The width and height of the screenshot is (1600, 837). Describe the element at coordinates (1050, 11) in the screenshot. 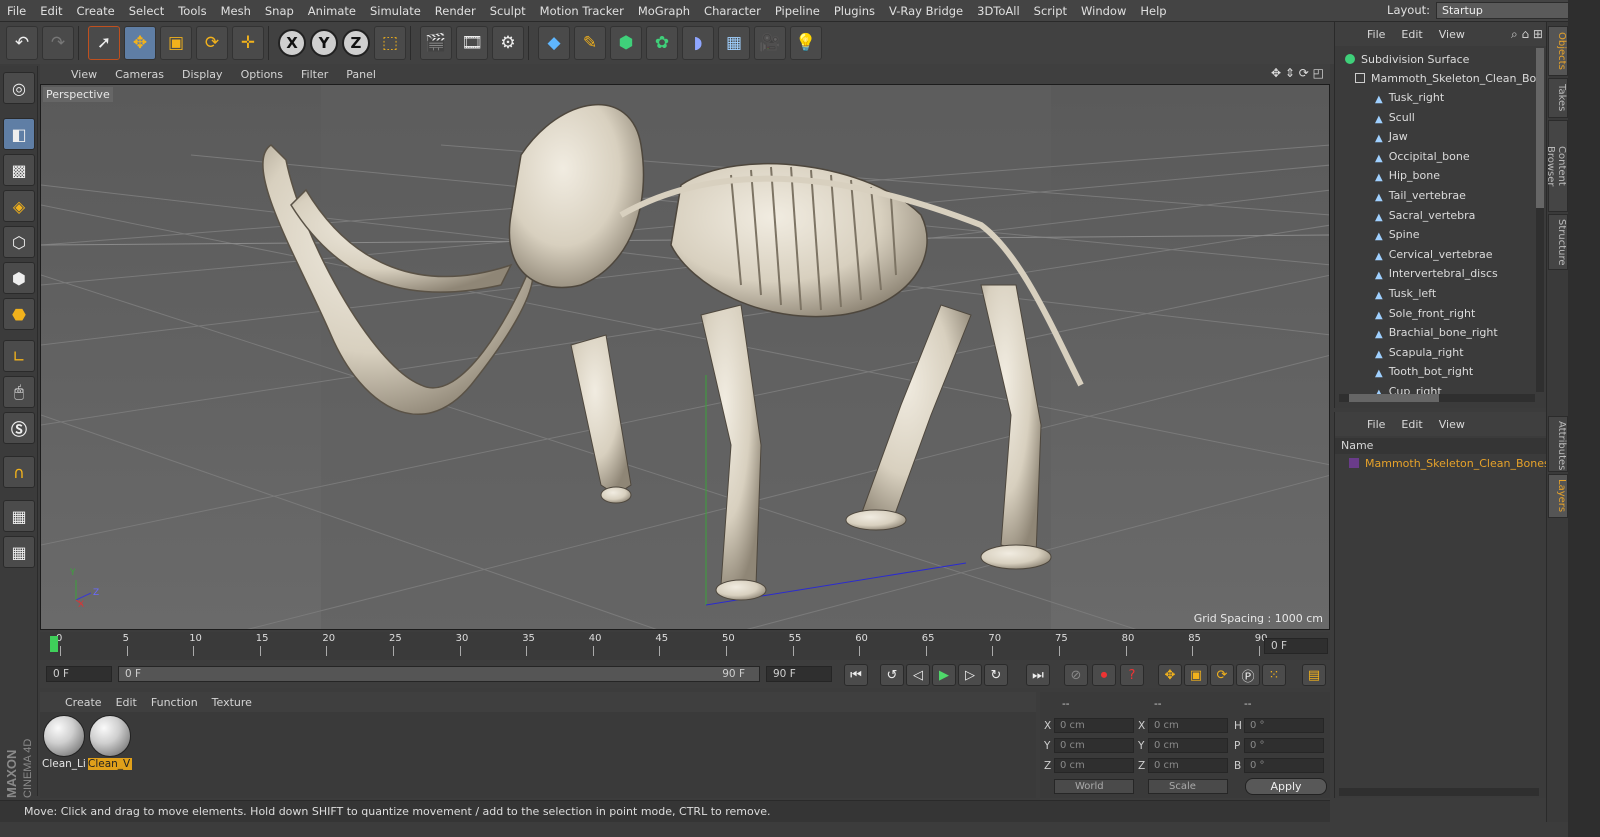

I see `menu-script: Script` at that location.